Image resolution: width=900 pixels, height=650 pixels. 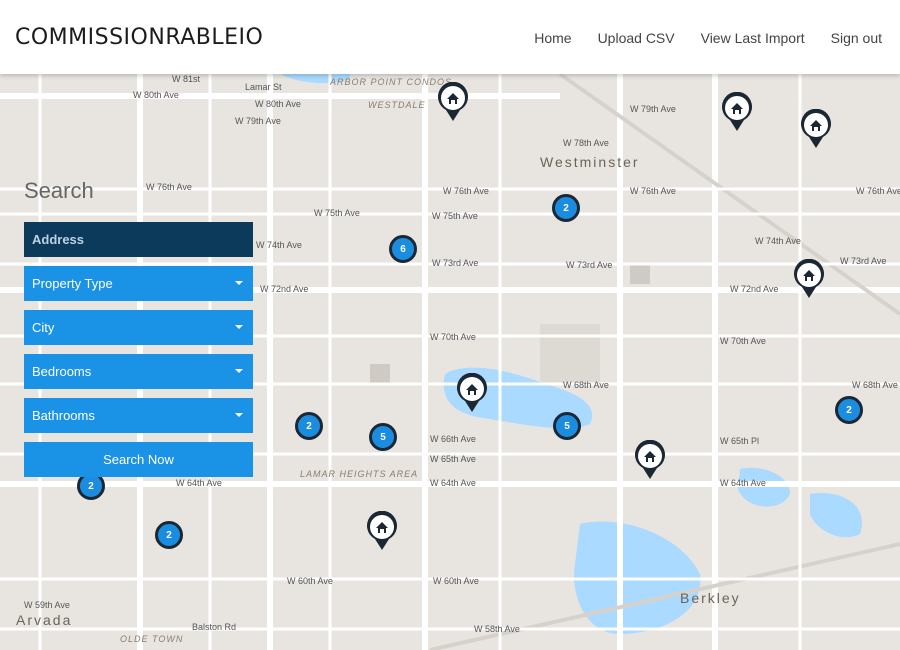 I want to click on map-cluster-marker: 6, so click(x=403, y=249).